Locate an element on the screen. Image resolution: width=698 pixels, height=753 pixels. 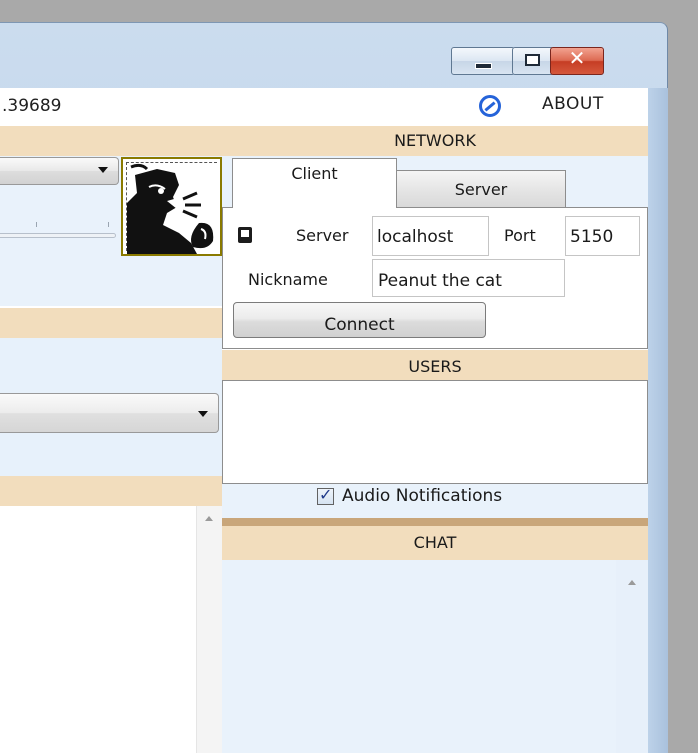
users-header: USERS is located at coordinates (435, 365).